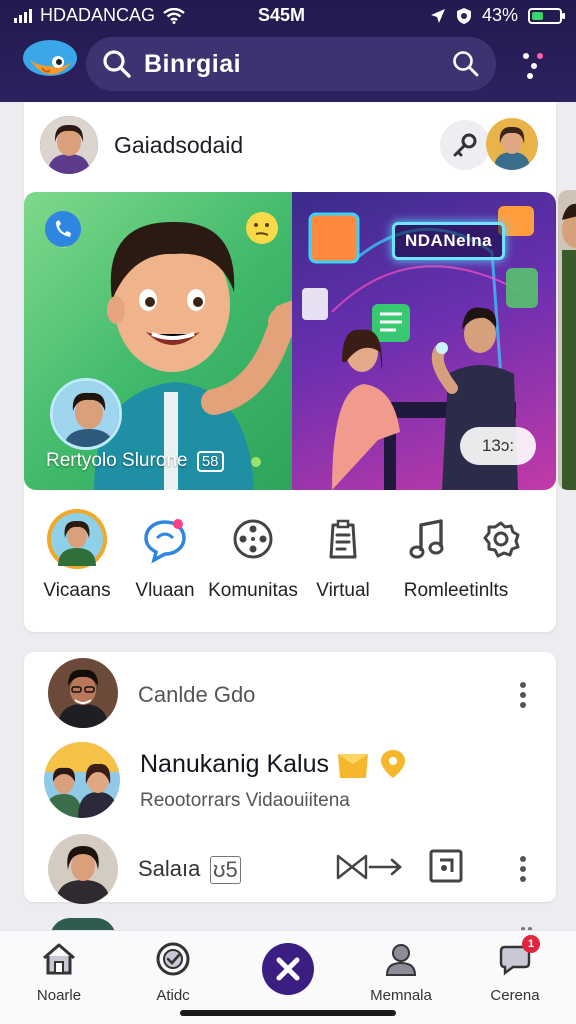 Image resolution: width=576 pixels, height=1024 pixels. Describe the element at coordinates (262, 228) in the screenshot. I see `thinking-emoji-icon` at that location.